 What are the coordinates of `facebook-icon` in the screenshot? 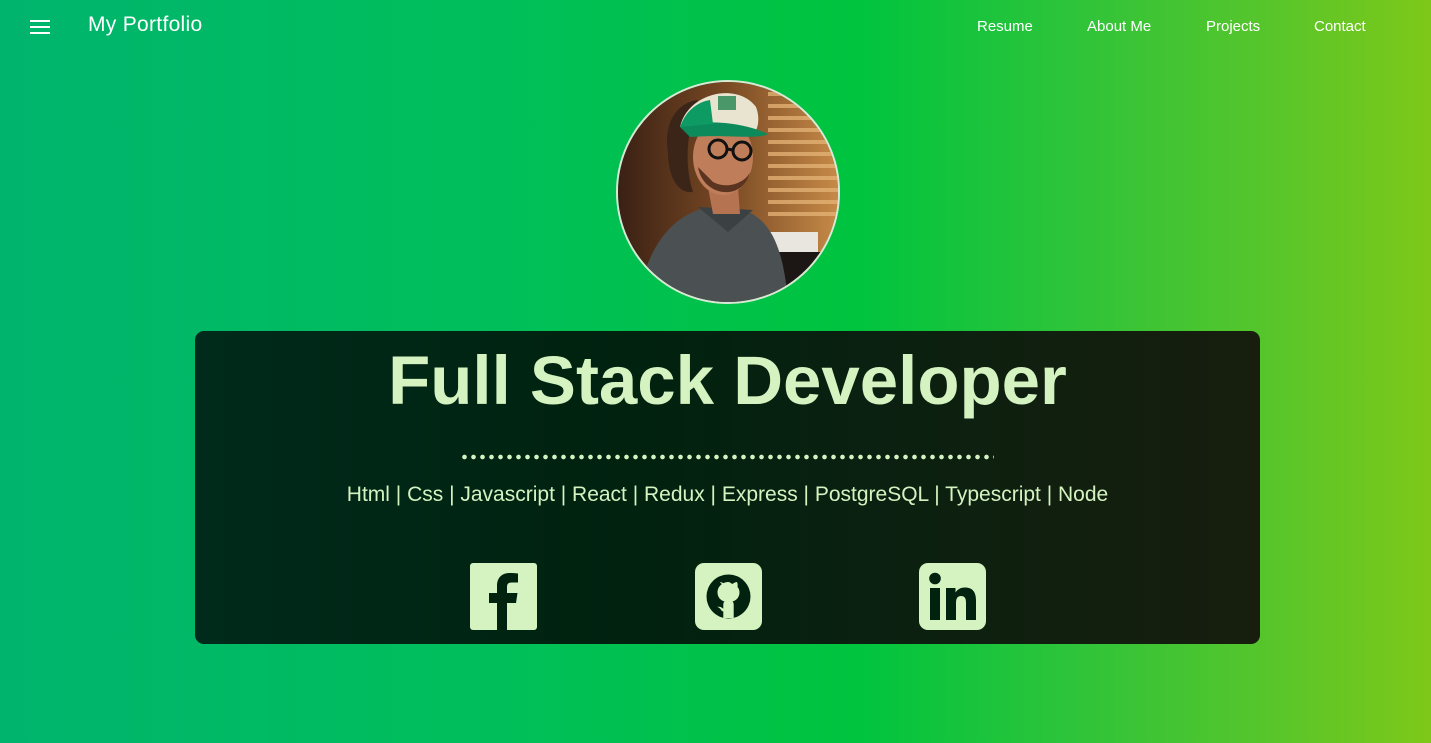 It's located at (503, 596).